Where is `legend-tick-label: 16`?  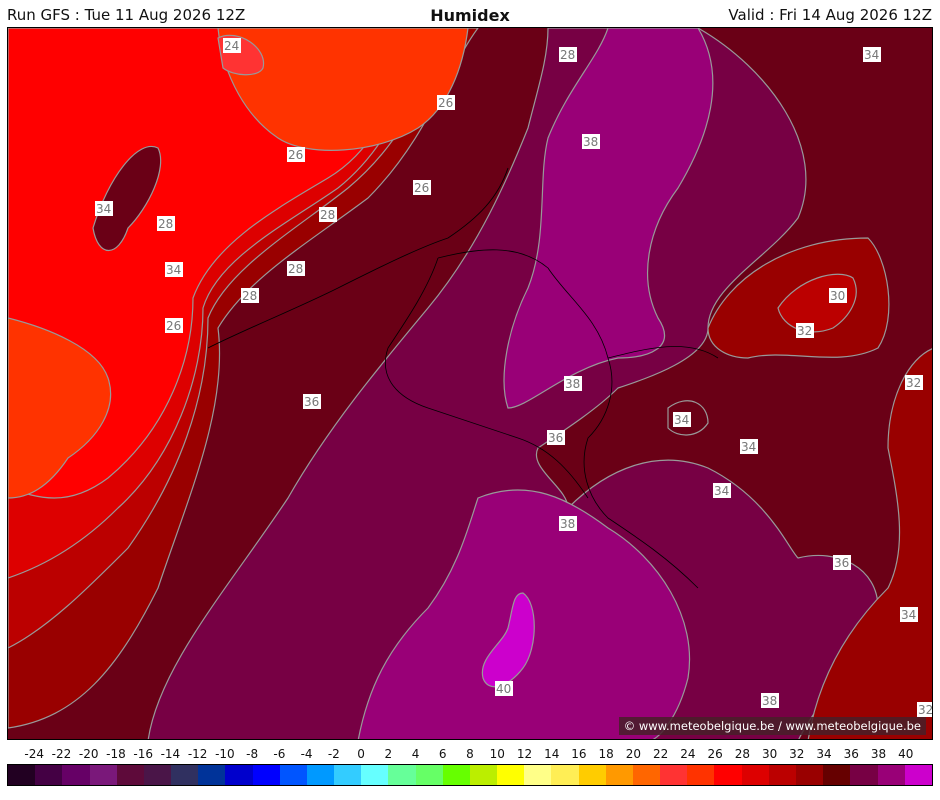 legend-tick-label: 16 is located at coordinates (579, 754).